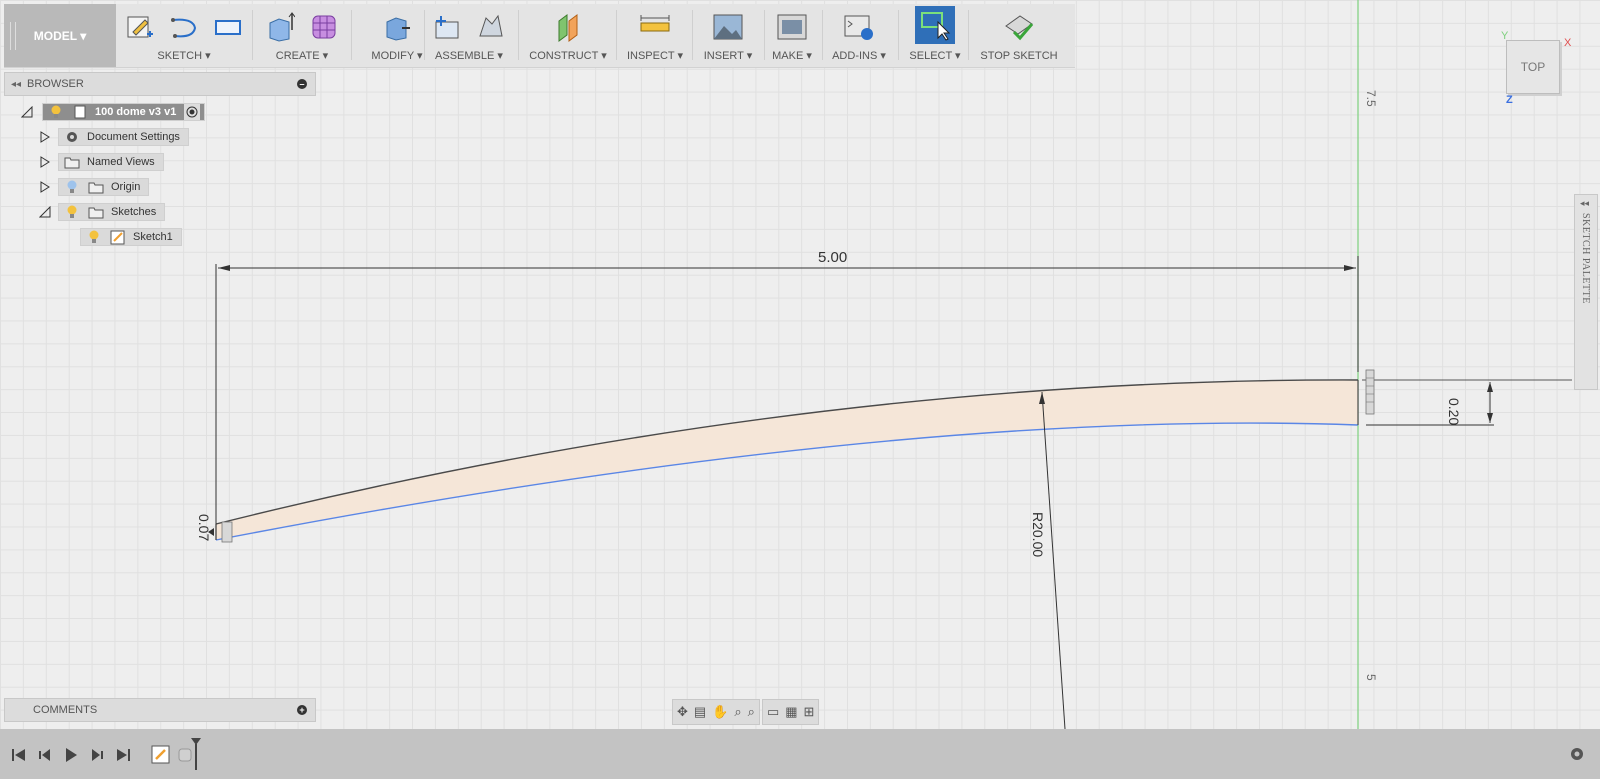  What do you see at coordinates (1584, 203) in the screenshot?
I see `expand-palette-icon: ◂◂` at bounding box center [1584, 203].